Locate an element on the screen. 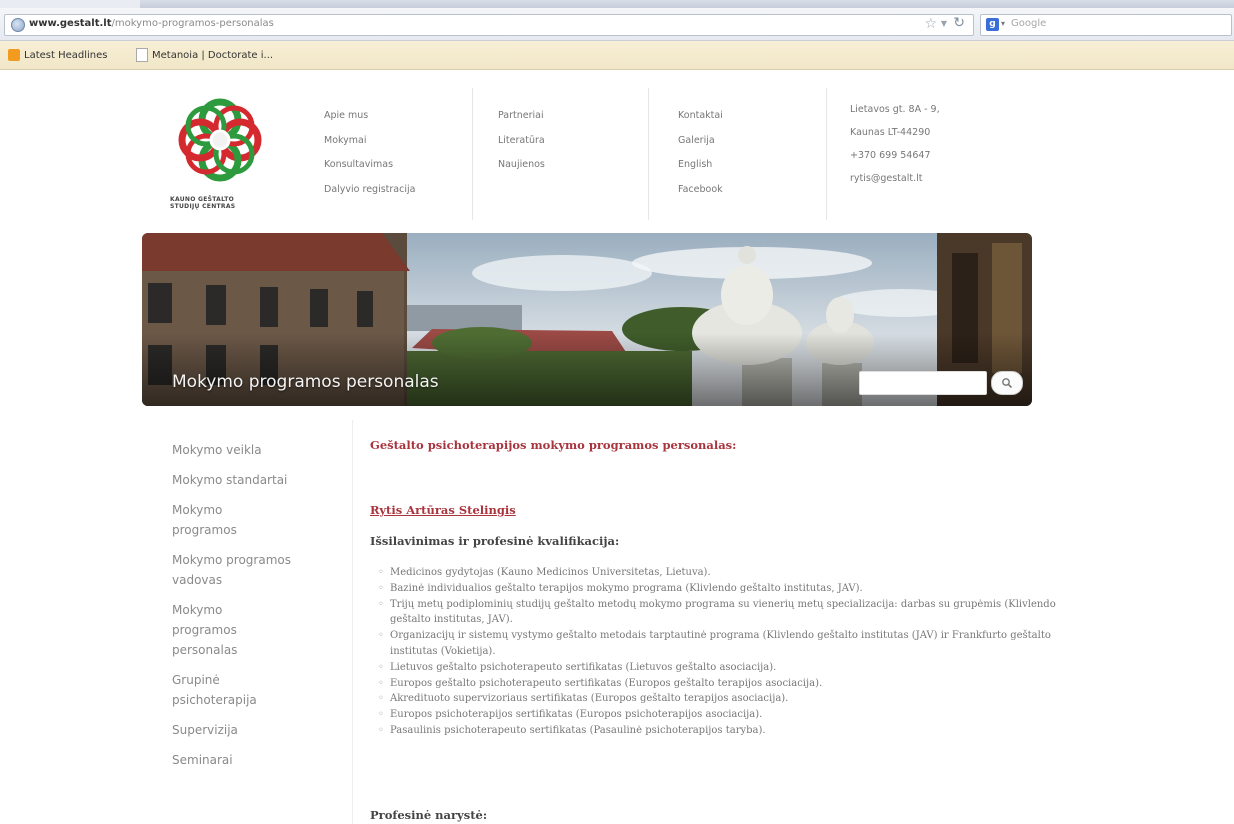 The image size is (1234, 824). nav-literatura: Literatūra is located at coordinates (521, 141).